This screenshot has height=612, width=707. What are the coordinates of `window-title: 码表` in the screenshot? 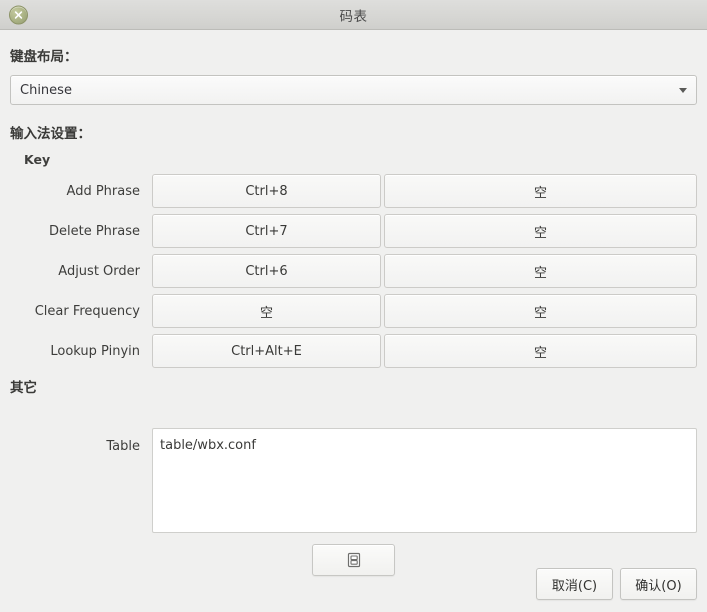 It's located at (353, 16).